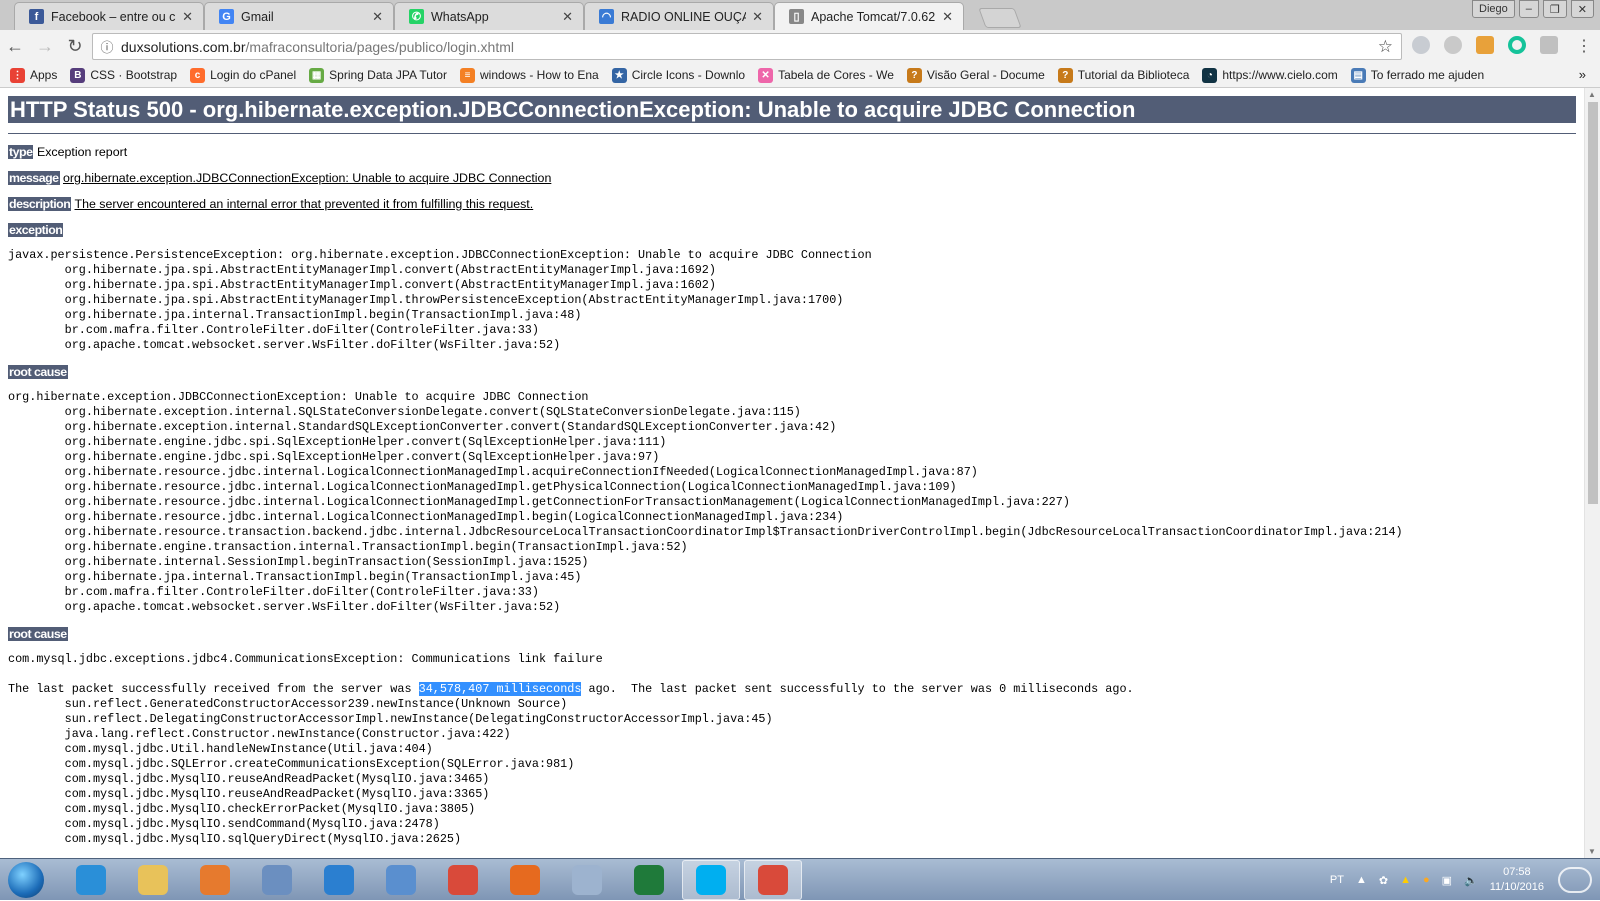 This screenshot has height=901, width=1600. What do you see at coordinates (107, 46) in the screenshot?
I see `info-icon: ⓘ` at bounding box center [107, 46].